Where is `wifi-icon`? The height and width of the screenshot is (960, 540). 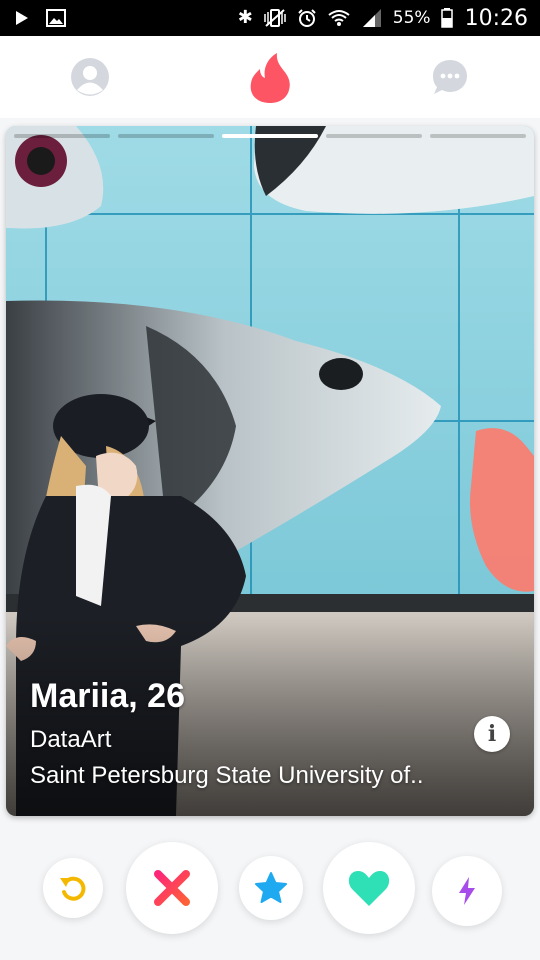
wifi-icon is located at coordinates (339, 18).